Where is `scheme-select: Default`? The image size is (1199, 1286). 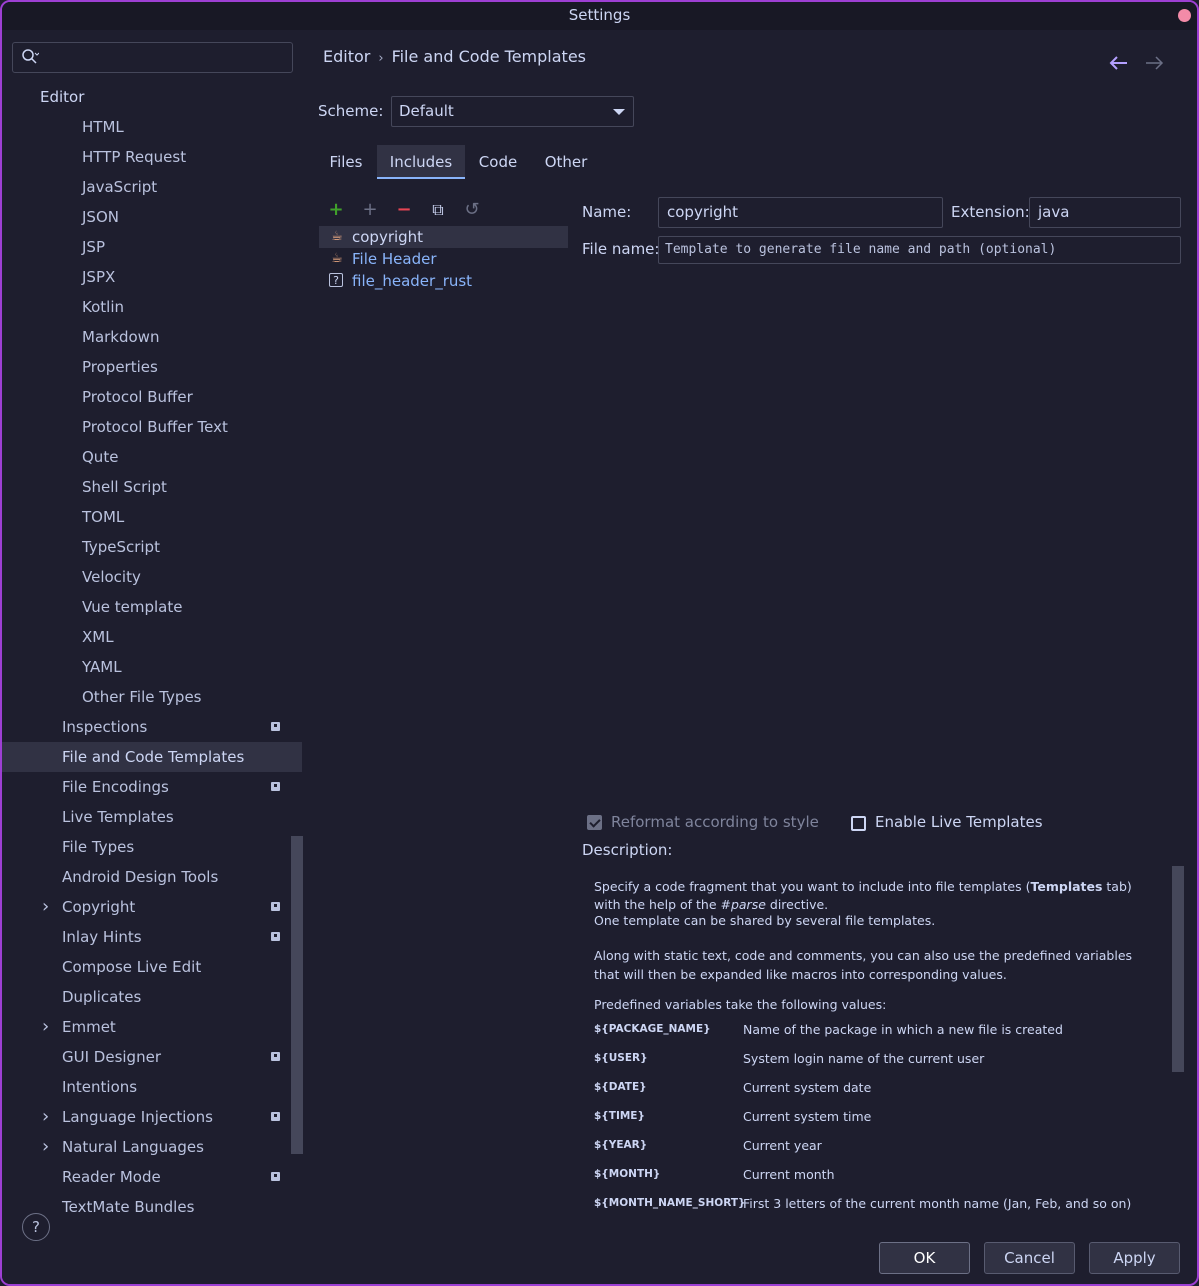 scheme-select: Default is located at coordinates (512, 111).